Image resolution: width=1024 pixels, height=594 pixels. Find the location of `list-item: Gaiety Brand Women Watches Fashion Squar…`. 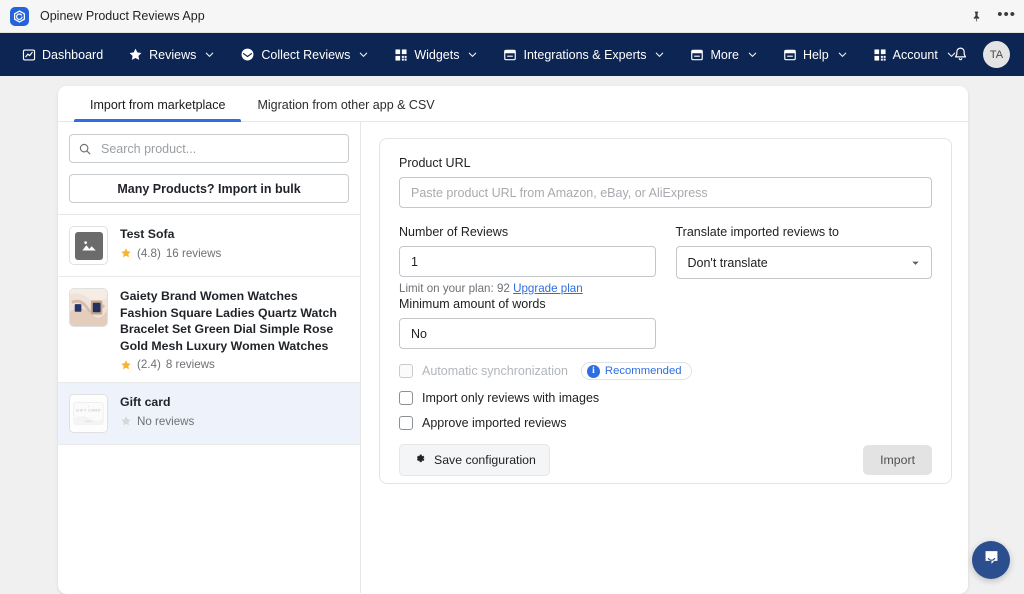

list-item: Gaiety Brand Women Watches Fashion Squar… is located at coordinates (209, 330).